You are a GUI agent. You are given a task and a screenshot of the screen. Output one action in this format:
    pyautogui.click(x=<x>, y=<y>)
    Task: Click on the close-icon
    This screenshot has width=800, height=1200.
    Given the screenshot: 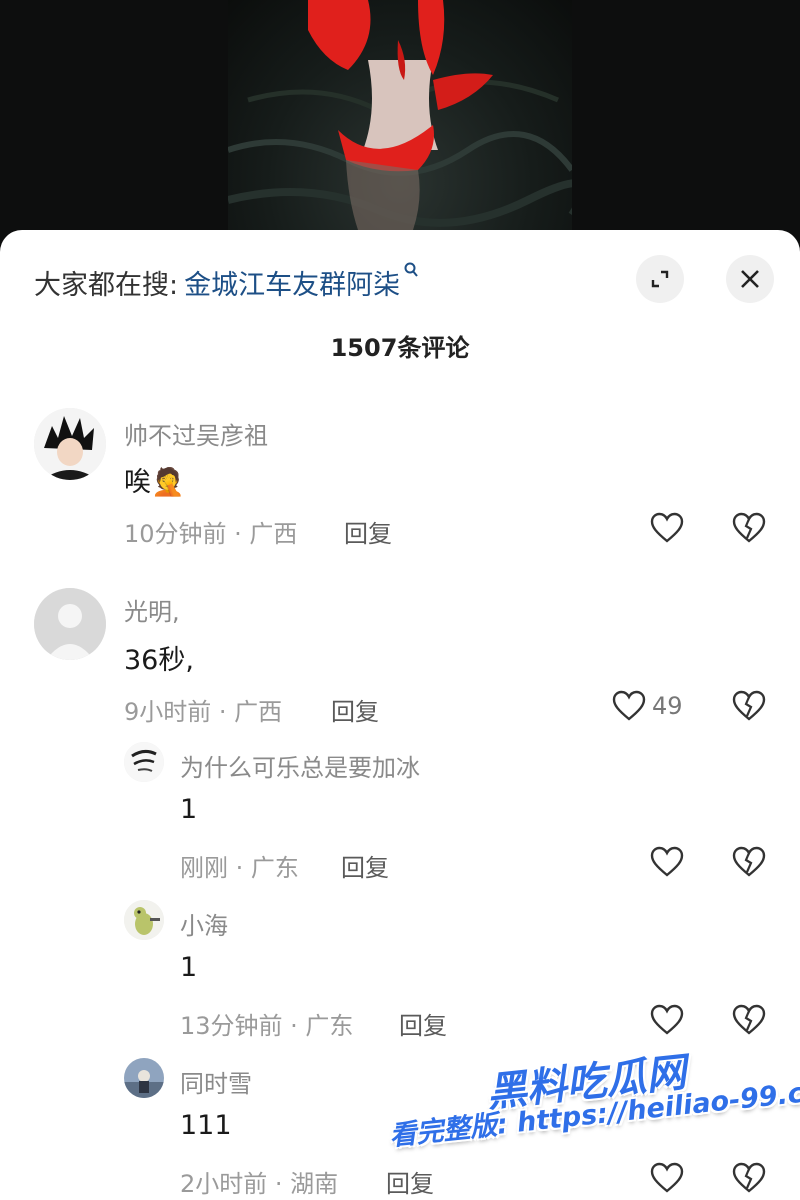 What is the action you would take?
    pyautogui.click(x=750, y=279)
    